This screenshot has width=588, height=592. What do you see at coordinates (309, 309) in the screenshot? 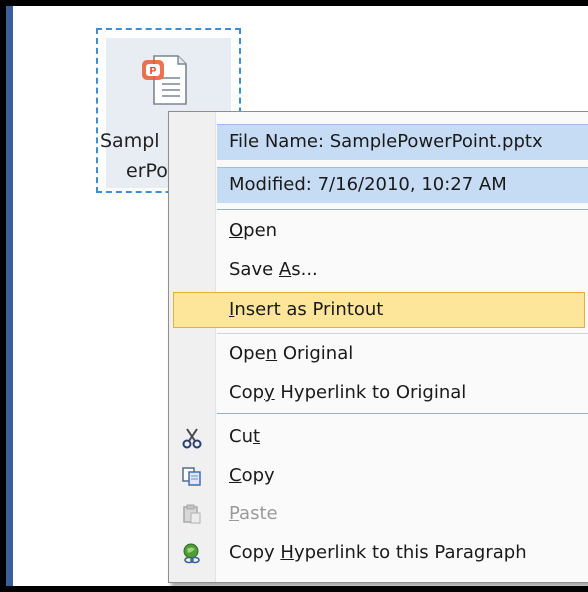
I see `label-post: nsert as Printout` at bounding box center [309, 309].